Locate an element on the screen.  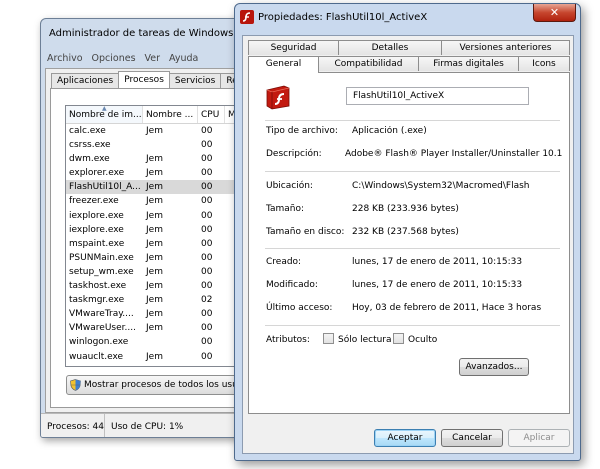
table-row: taskmgr.exe Jem 02 is located at coordinates (160, 300).